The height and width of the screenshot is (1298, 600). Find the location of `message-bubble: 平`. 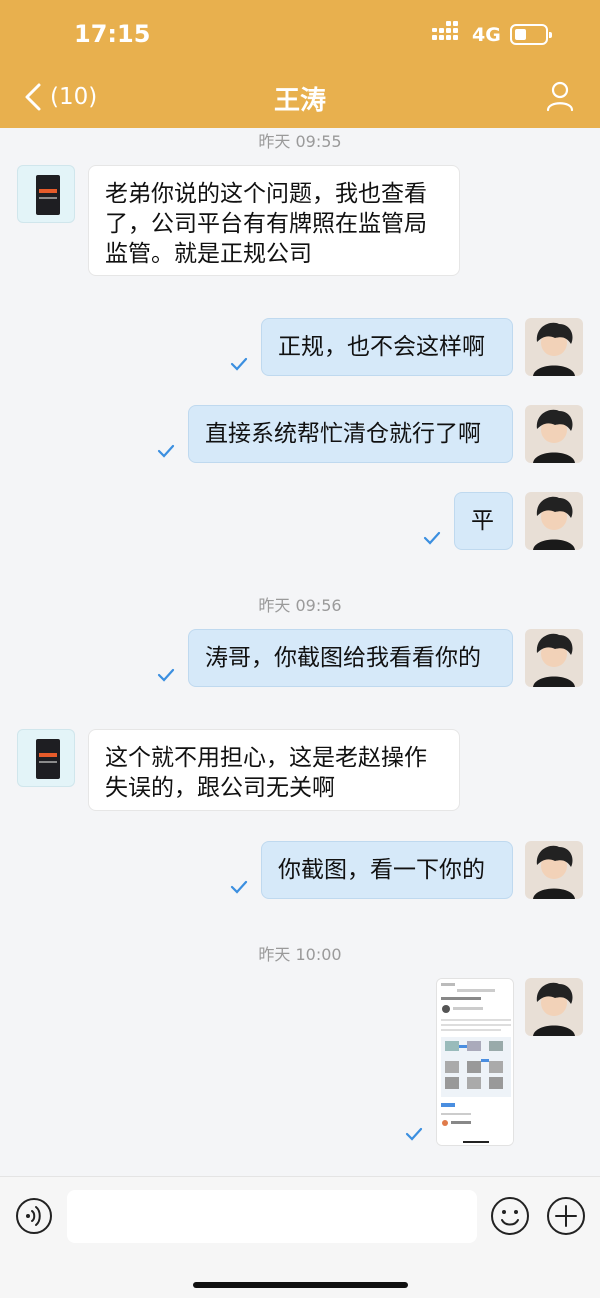

message-bubble: 平 is located at coordinates (483, 521).